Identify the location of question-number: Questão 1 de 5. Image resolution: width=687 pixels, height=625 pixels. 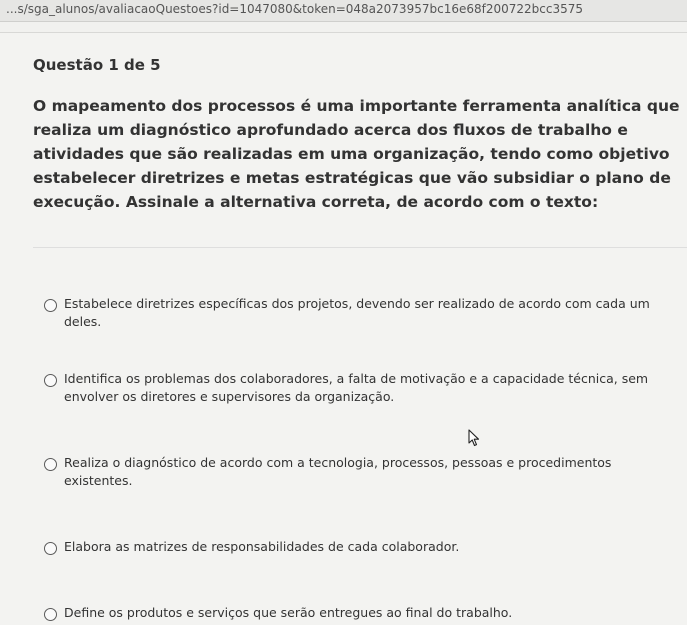
(97, 65).